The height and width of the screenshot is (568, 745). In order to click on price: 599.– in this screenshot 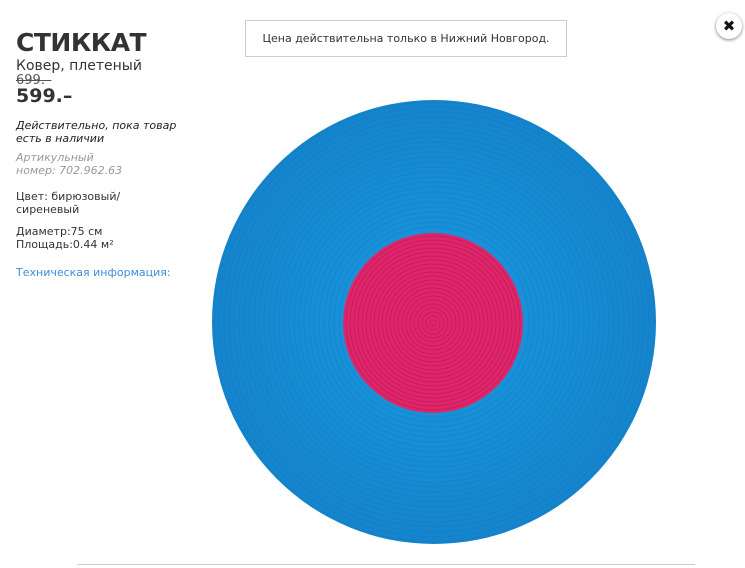, I will do `click(44, 96)`.